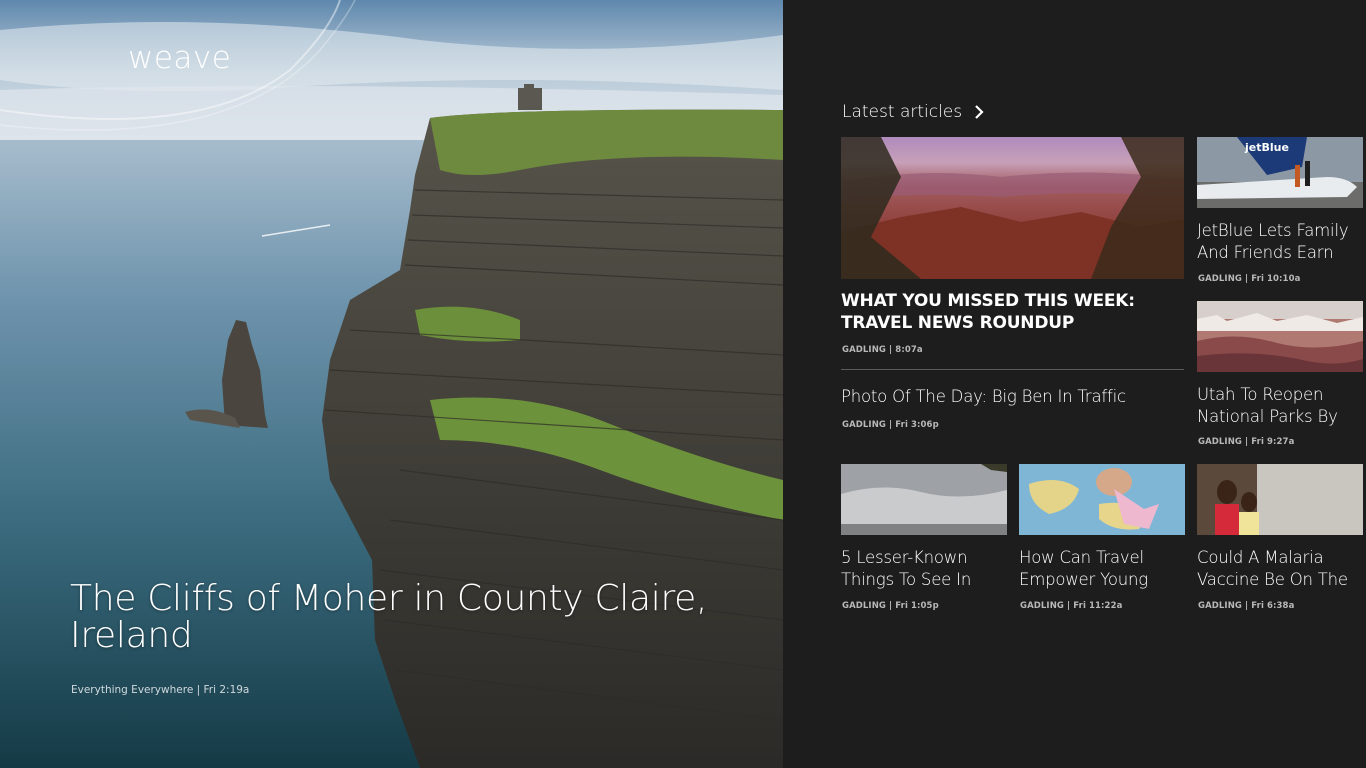  Describe the element at coordinates (1249, 279) in the screenshot. I see `side-article-meta: GADLING | Fri 10:10a` at that location.